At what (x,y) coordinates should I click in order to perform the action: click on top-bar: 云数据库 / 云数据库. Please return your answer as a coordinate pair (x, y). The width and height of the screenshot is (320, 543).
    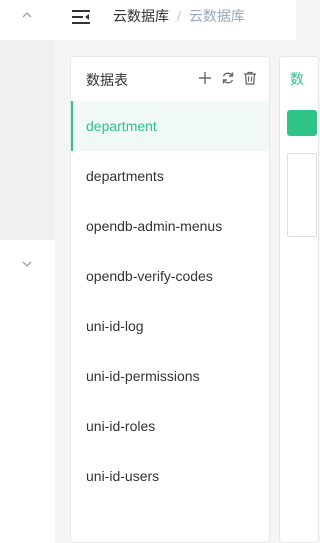
    Looking at the image, I should click on (175, 20).